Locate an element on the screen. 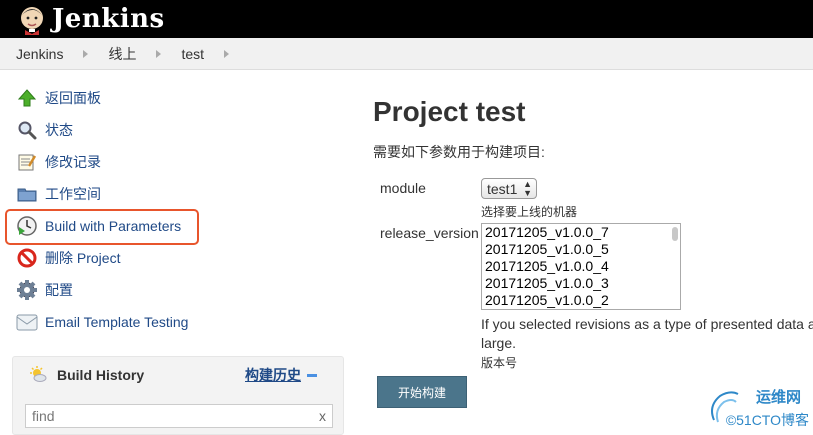 This screenshot has height=435, width=813. magnifier-icon is located at coordinates (27, 130).